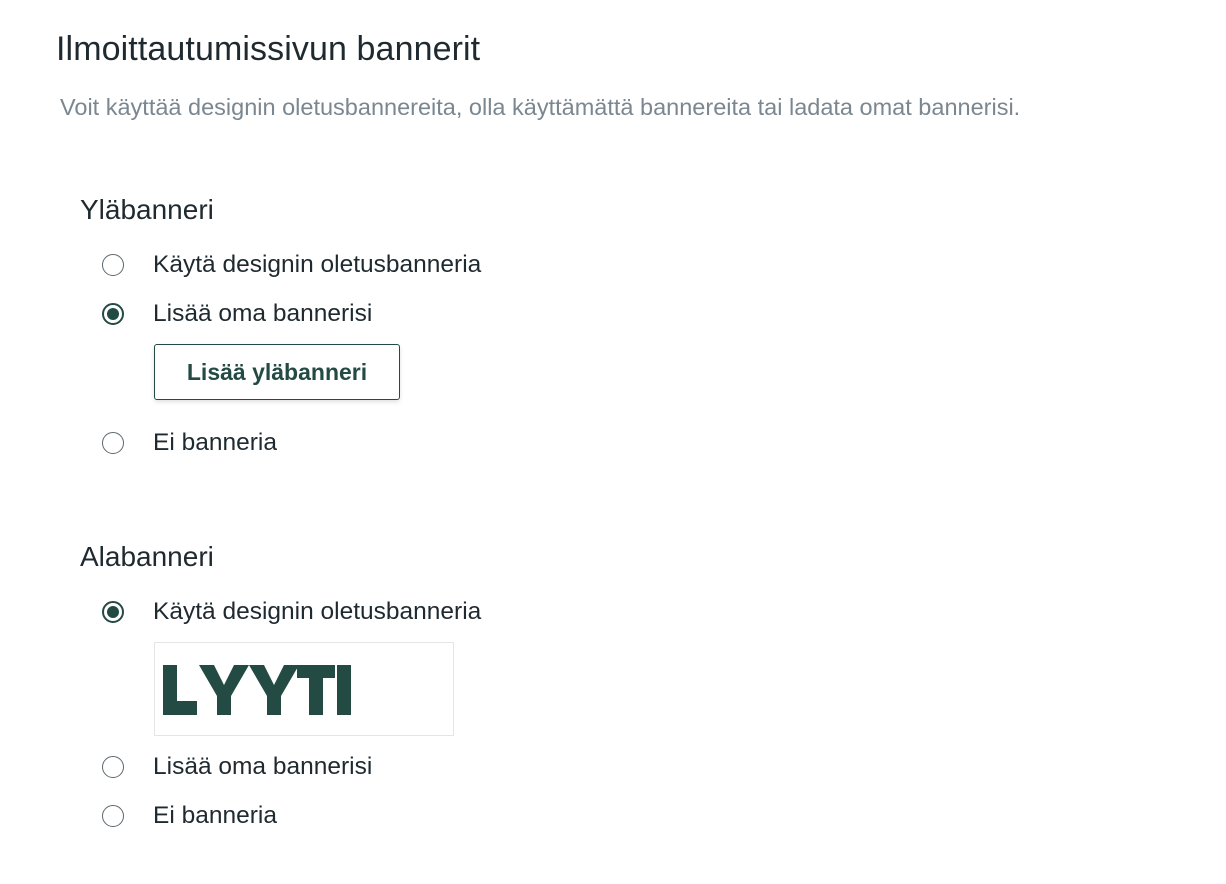 The height and width of the screenshot is (884, 1226). I want to click on top-banner-option-none: Ei banneria, so click(189, 443).